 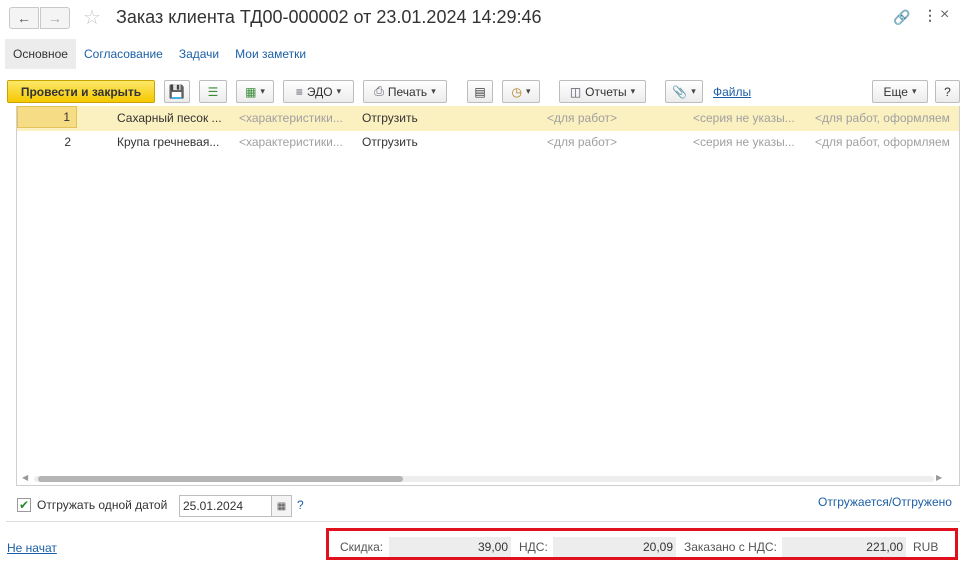 I want to click on vat-label: НДС:, so click(x=533, y=547).